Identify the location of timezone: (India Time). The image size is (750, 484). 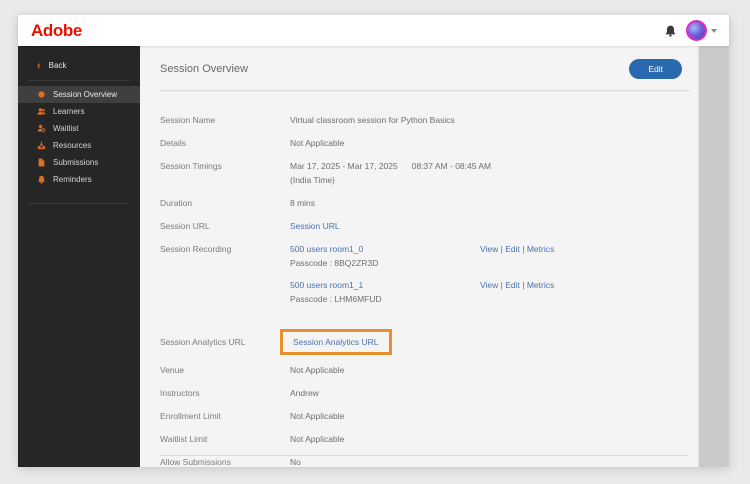
(312, 180).